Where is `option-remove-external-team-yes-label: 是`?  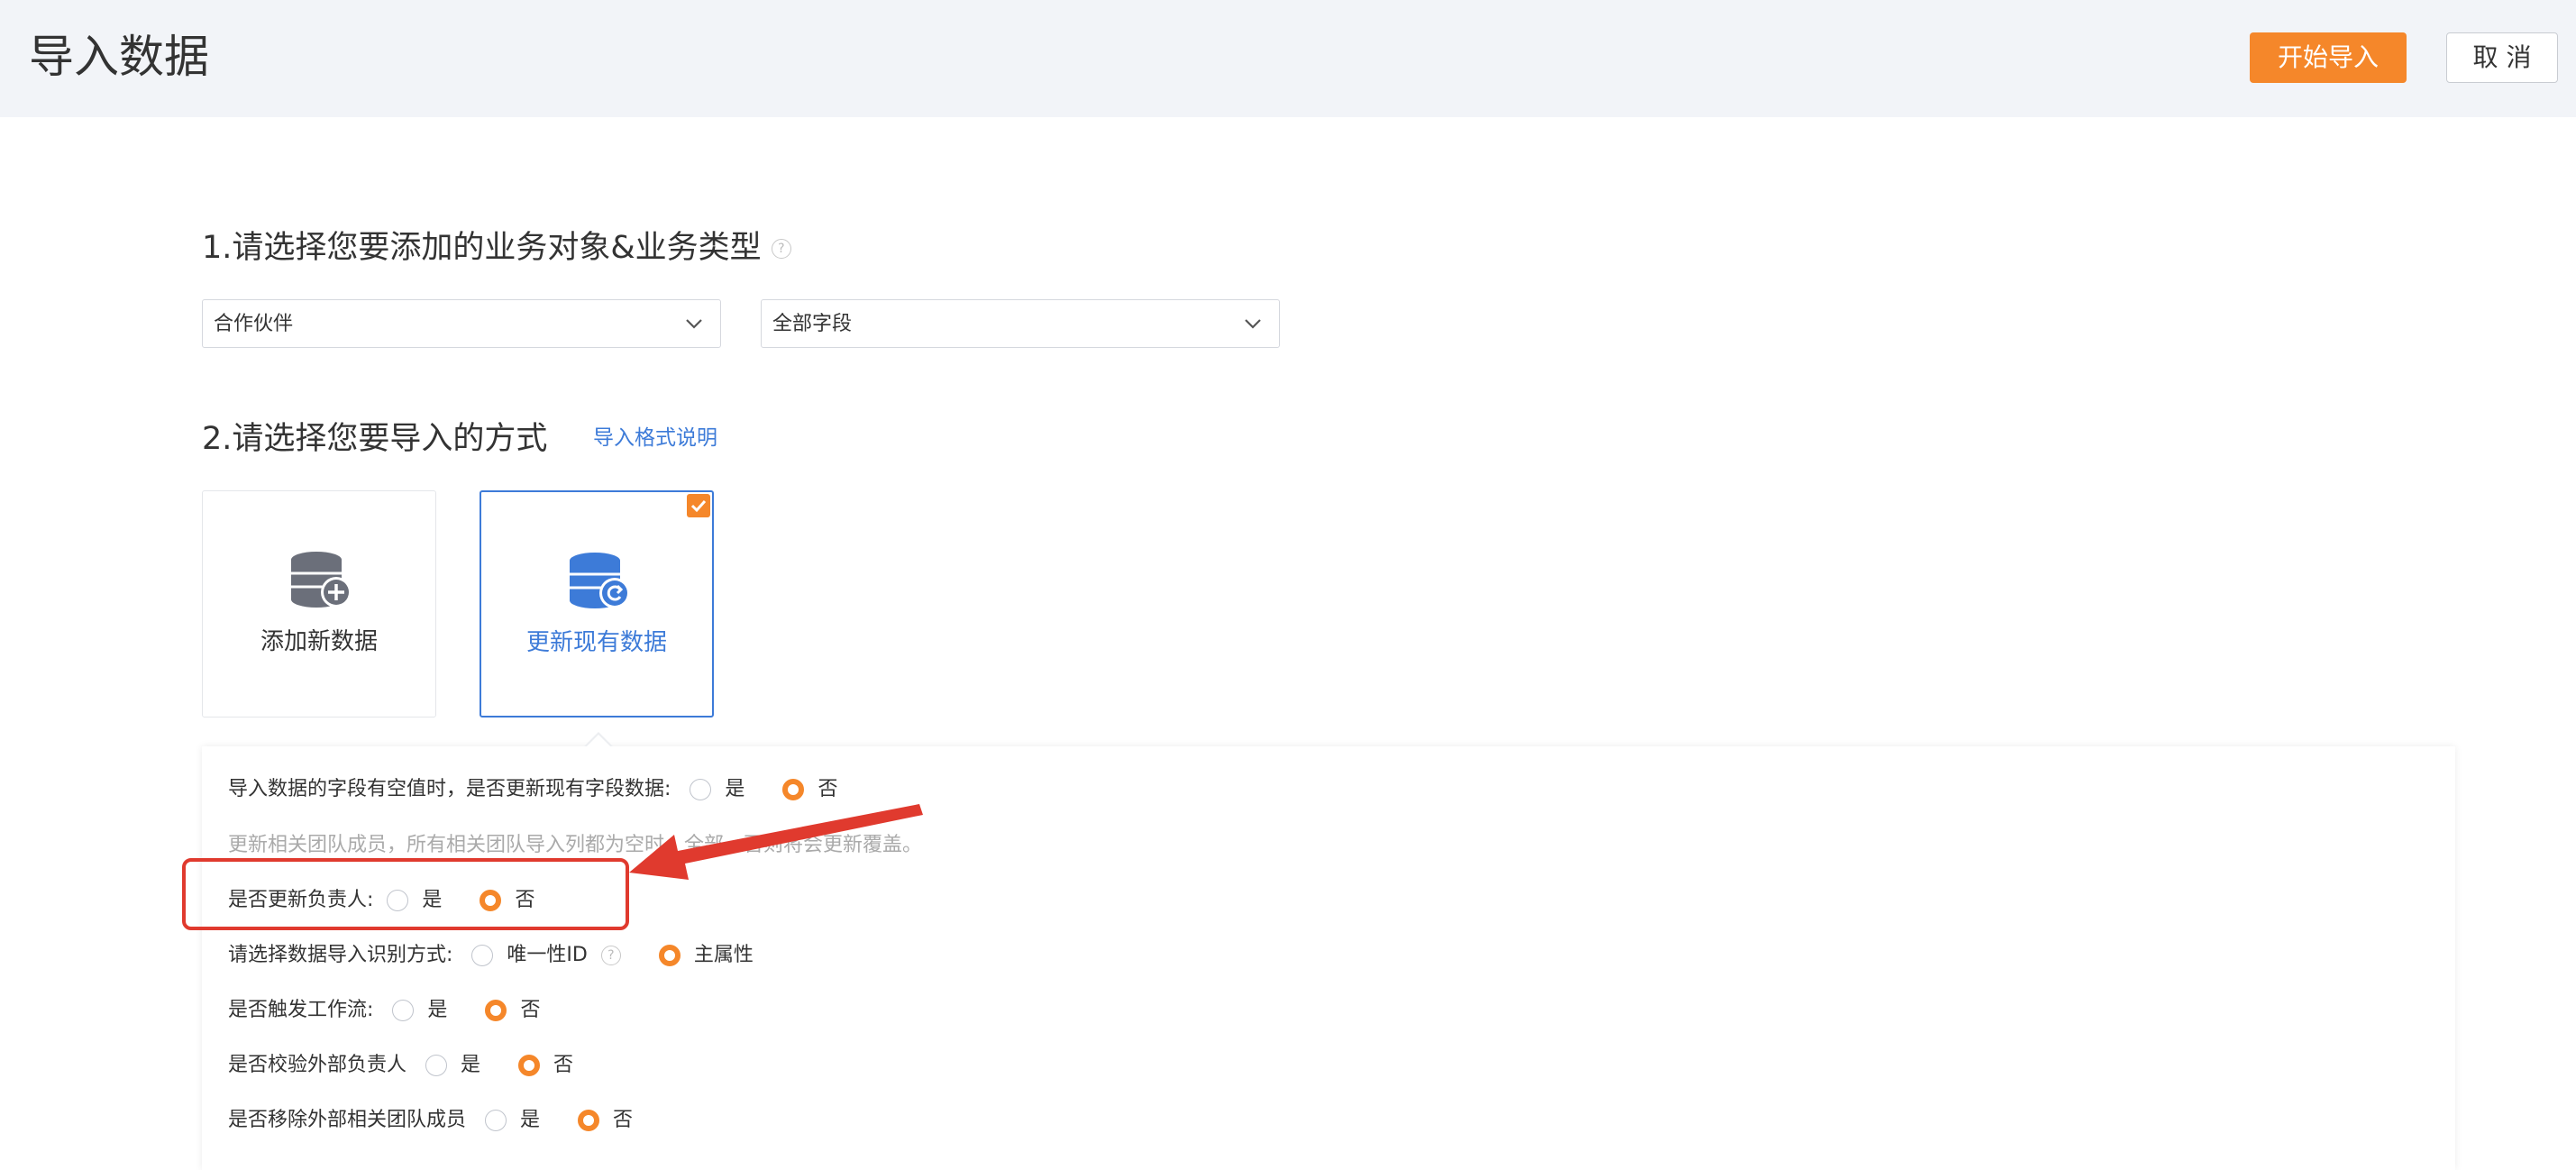
option-remove-external-team-yes-label: 是 is located at coordinates (530, 1120).